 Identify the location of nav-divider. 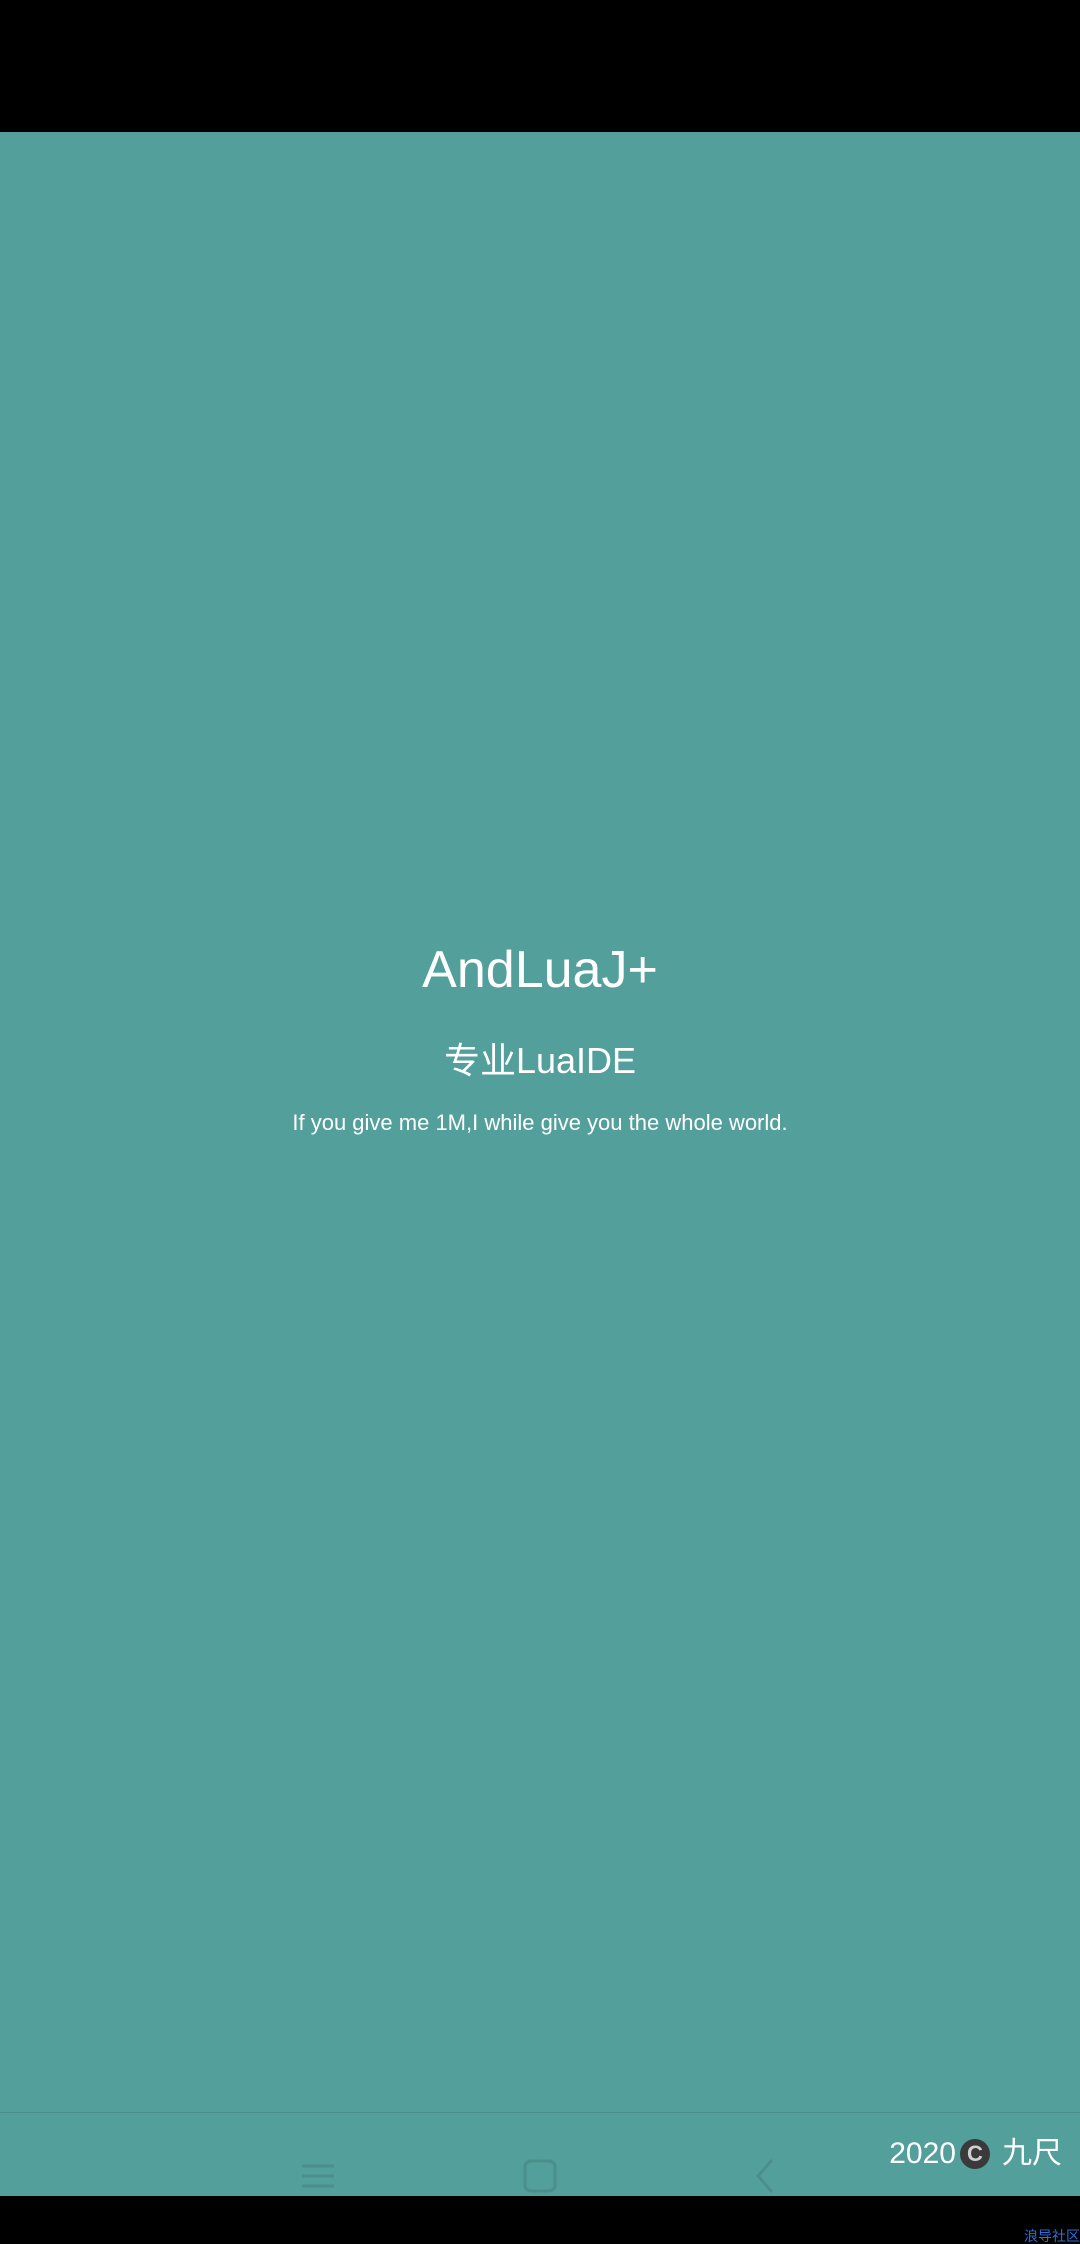
(540, 2112).